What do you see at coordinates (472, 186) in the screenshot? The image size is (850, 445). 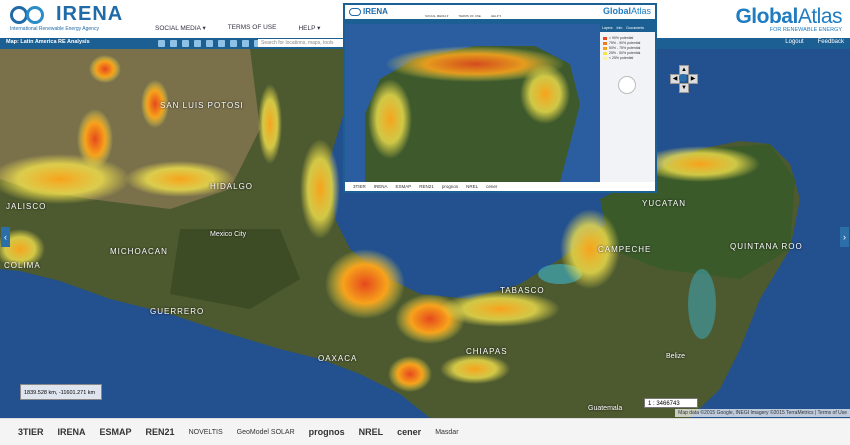 I see `inset-partner: NREL` at bounding box center [472, 186].